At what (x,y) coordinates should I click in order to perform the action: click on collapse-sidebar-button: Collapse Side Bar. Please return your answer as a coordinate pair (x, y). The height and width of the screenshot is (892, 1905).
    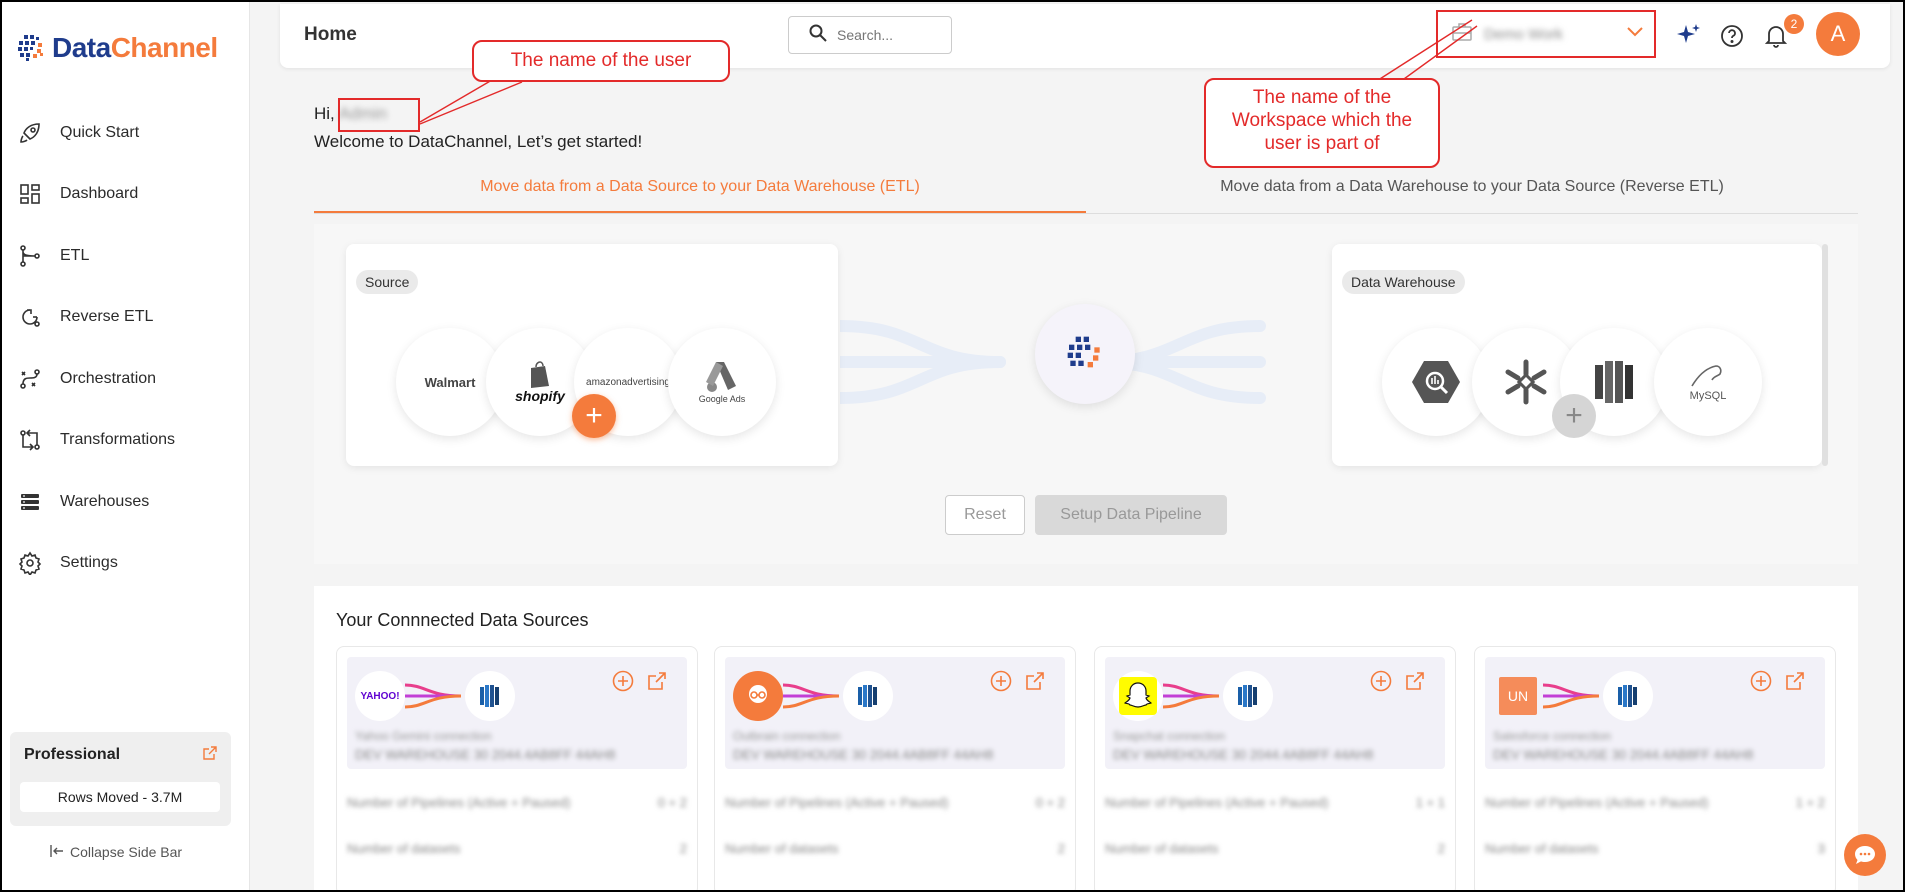
    Looking at the image, I should click on (116, 852).